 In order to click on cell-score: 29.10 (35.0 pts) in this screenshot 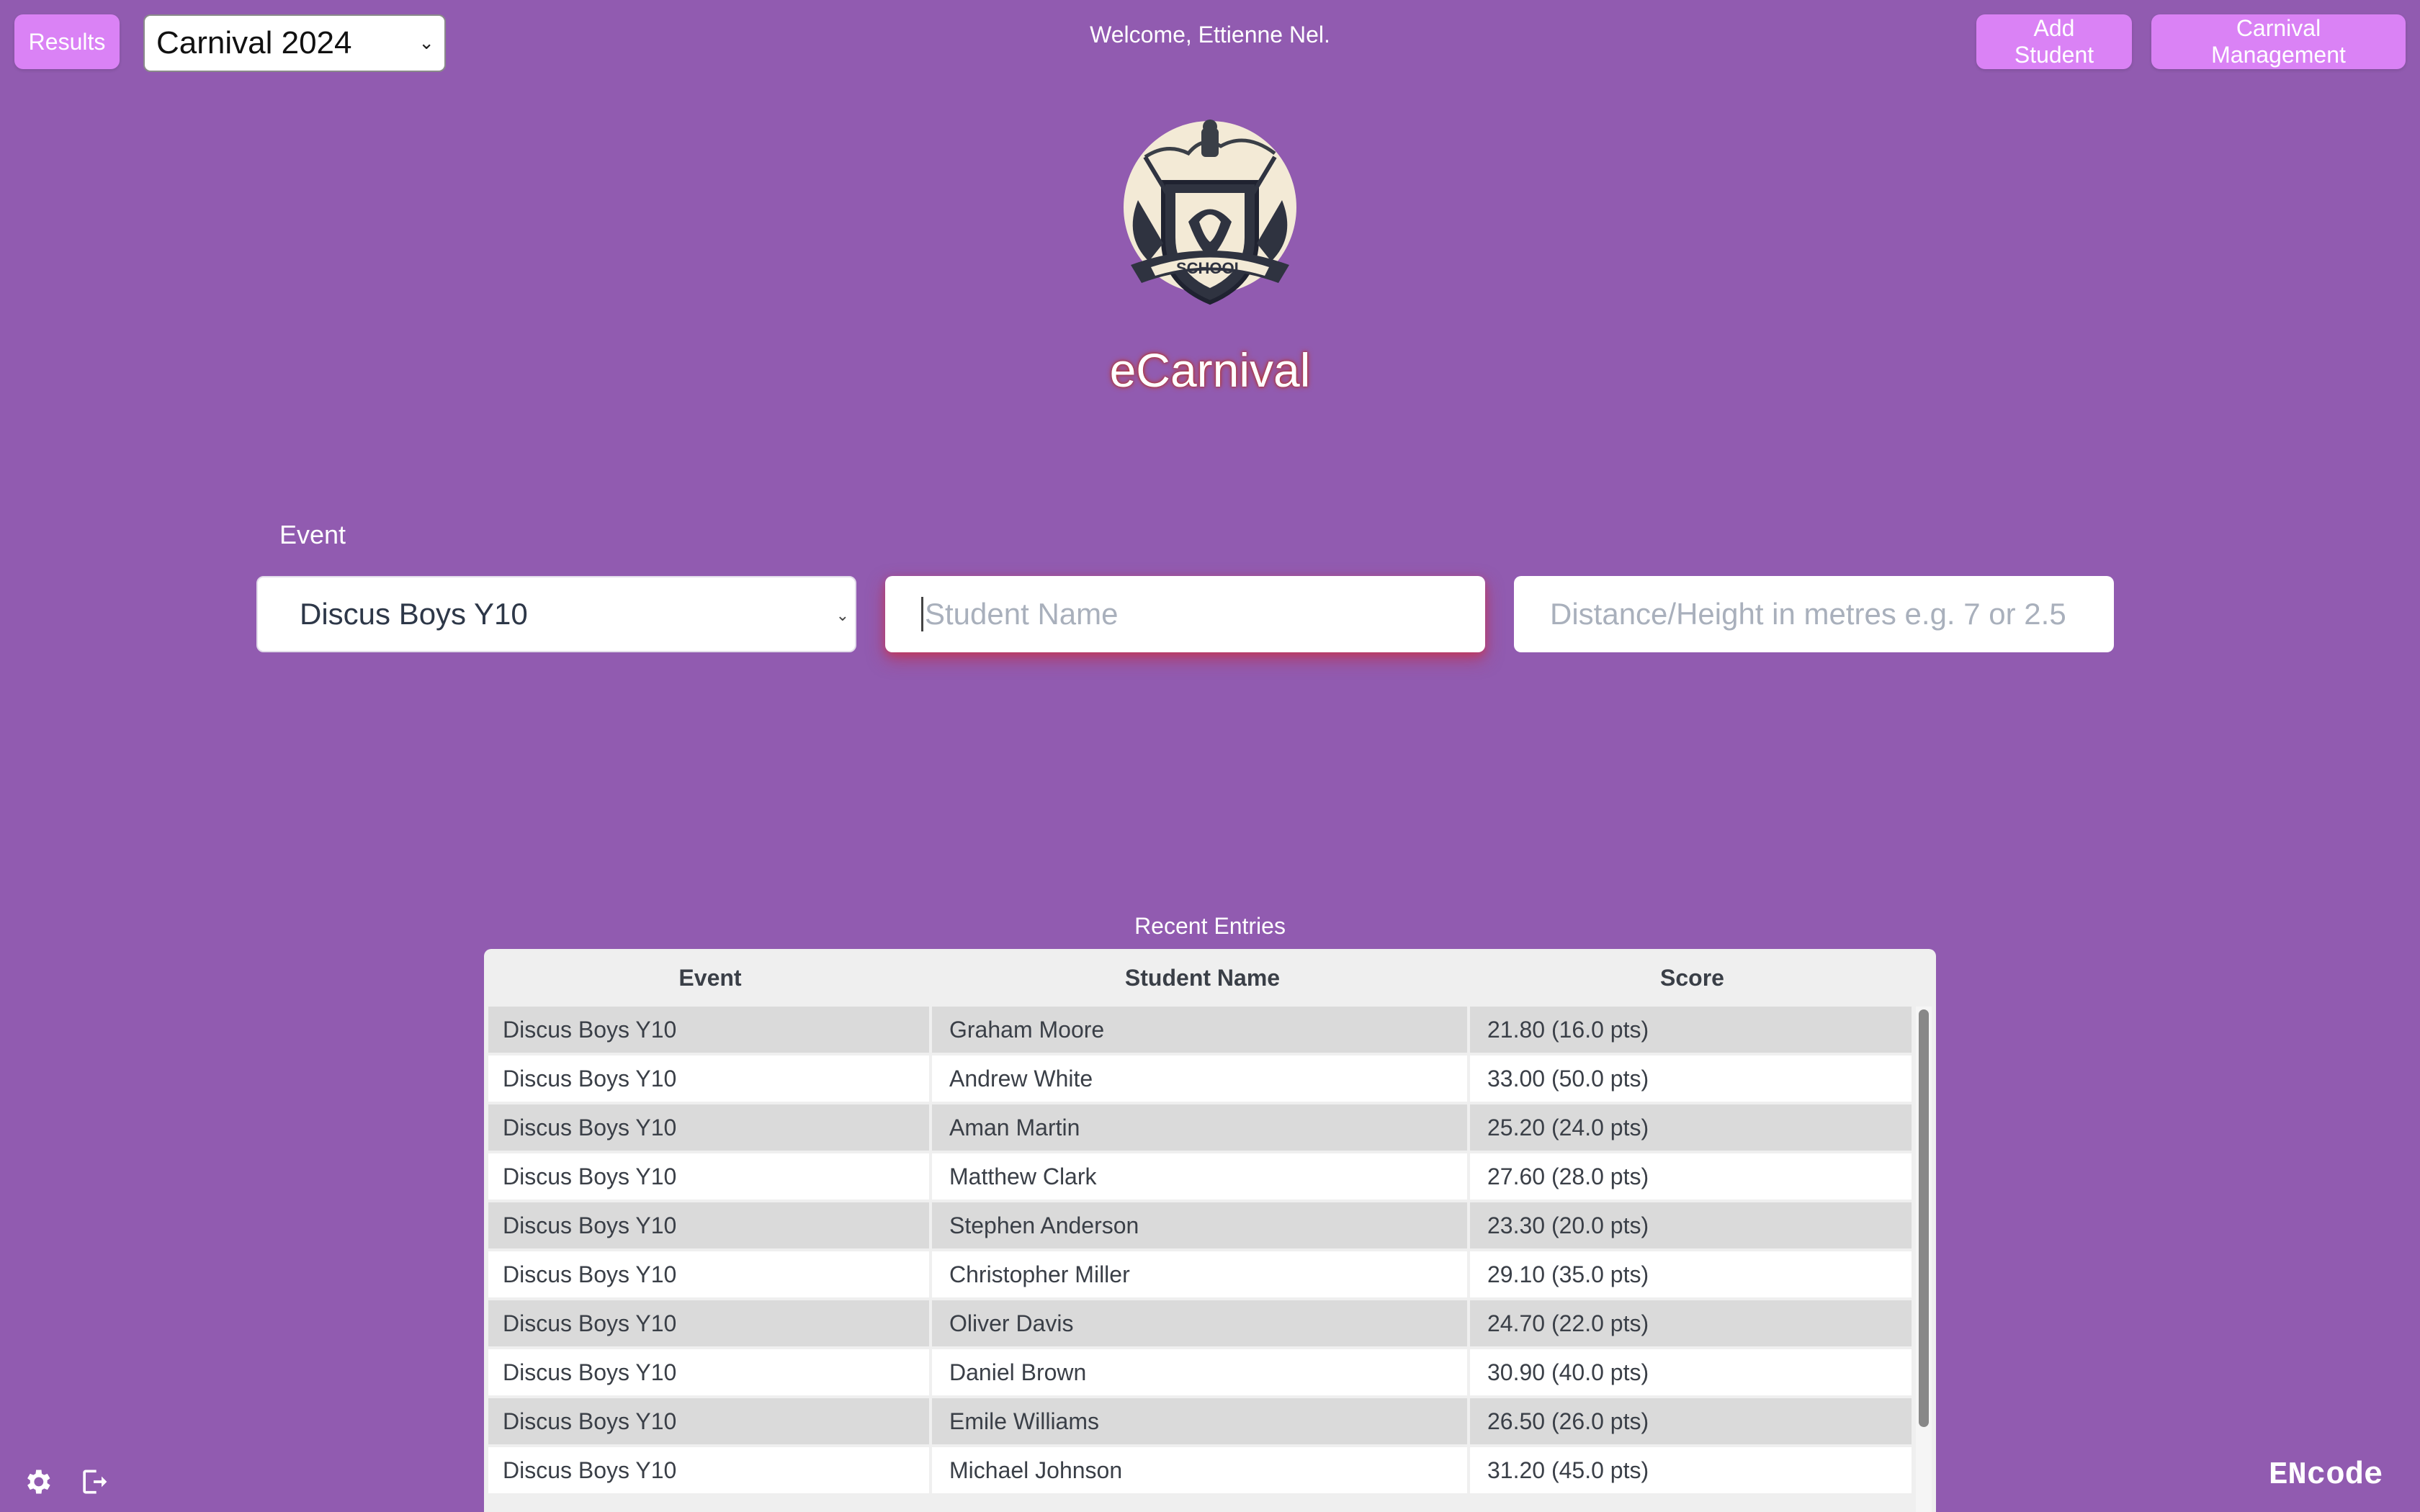, I will do `click(1568, 1274)`.